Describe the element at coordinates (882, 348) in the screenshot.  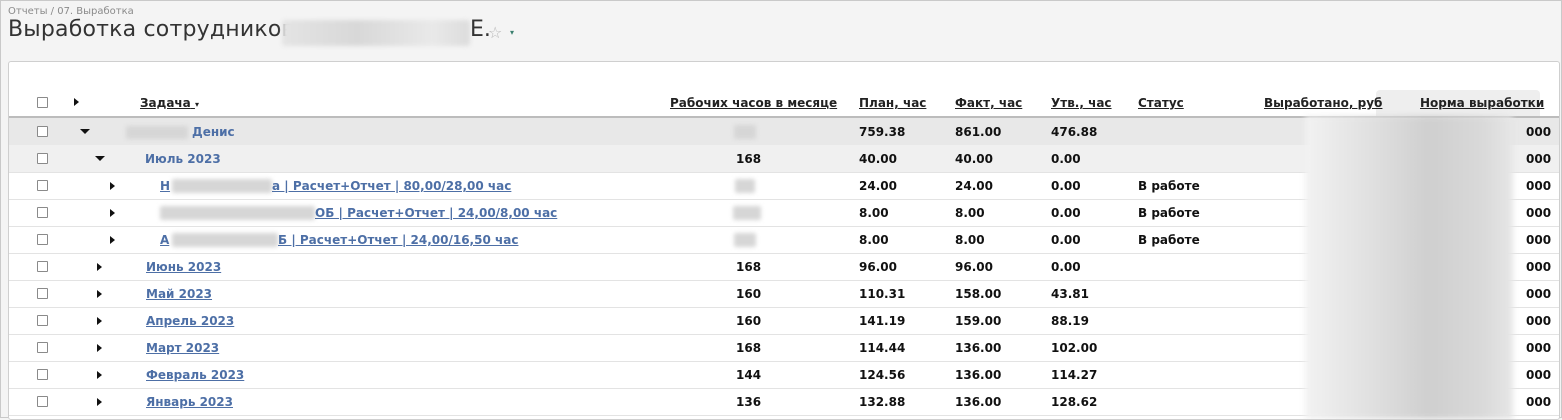
I see `plan-value: 114.44` at that location.